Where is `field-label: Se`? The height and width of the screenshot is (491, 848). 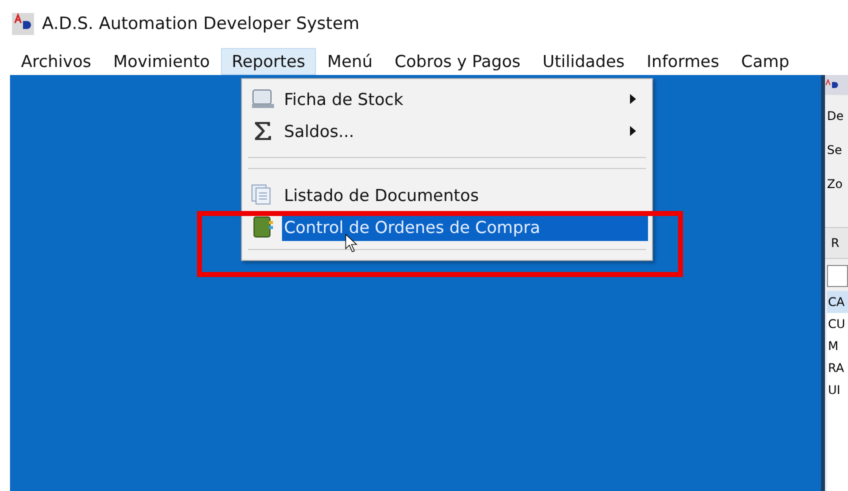 field-label: Se is located at coordinates (834, 150).